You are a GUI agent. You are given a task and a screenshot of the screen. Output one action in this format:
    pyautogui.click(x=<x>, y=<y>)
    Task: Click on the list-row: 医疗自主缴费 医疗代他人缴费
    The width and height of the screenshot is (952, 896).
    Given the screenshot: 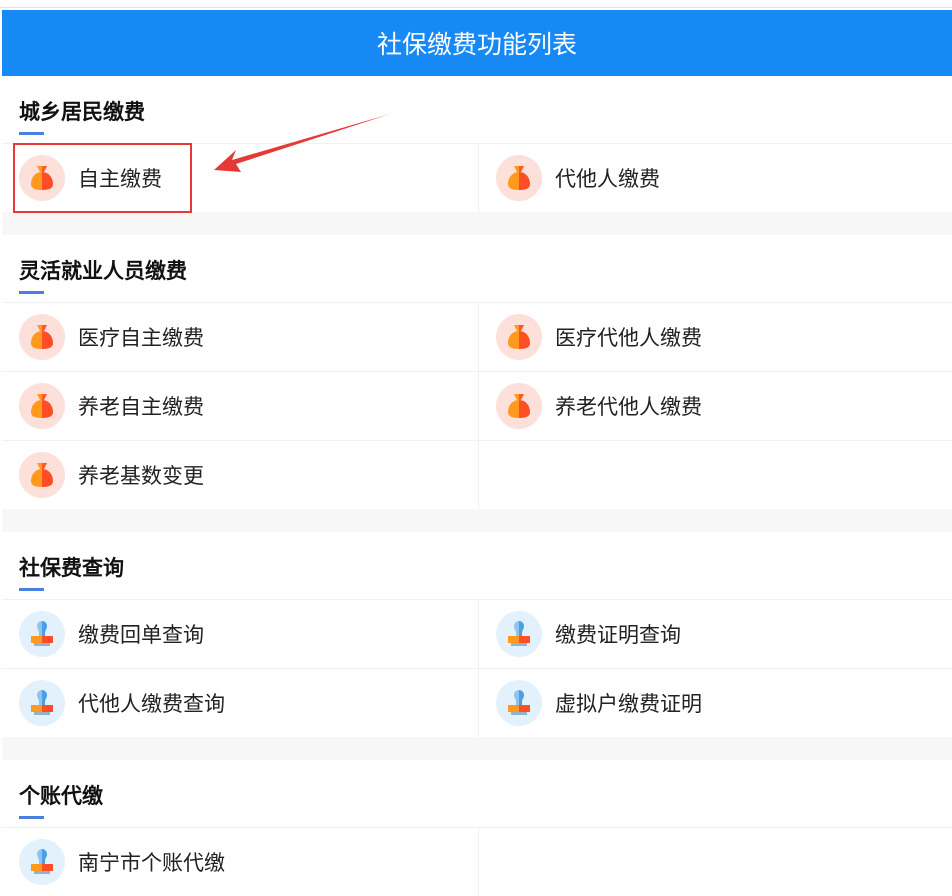 What is the action you would take?
    pyautogui.click(x=477, y=336)
    